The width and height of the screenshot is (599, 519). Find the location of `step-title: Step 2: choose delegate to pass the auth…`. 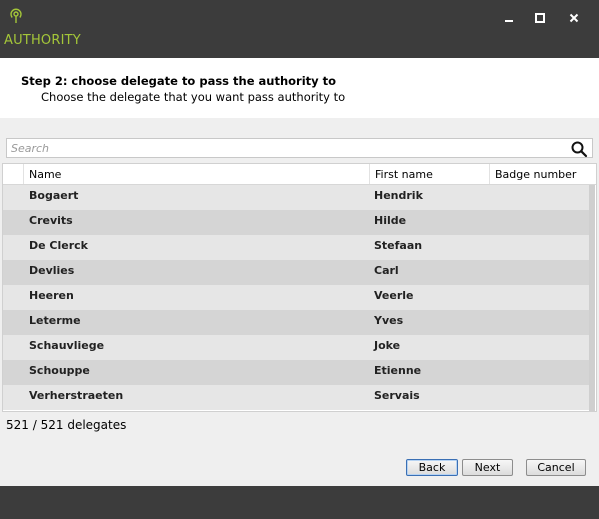

step-title: Step 2: choose delegate to pass the auth… is located at coordinates (179, 81).